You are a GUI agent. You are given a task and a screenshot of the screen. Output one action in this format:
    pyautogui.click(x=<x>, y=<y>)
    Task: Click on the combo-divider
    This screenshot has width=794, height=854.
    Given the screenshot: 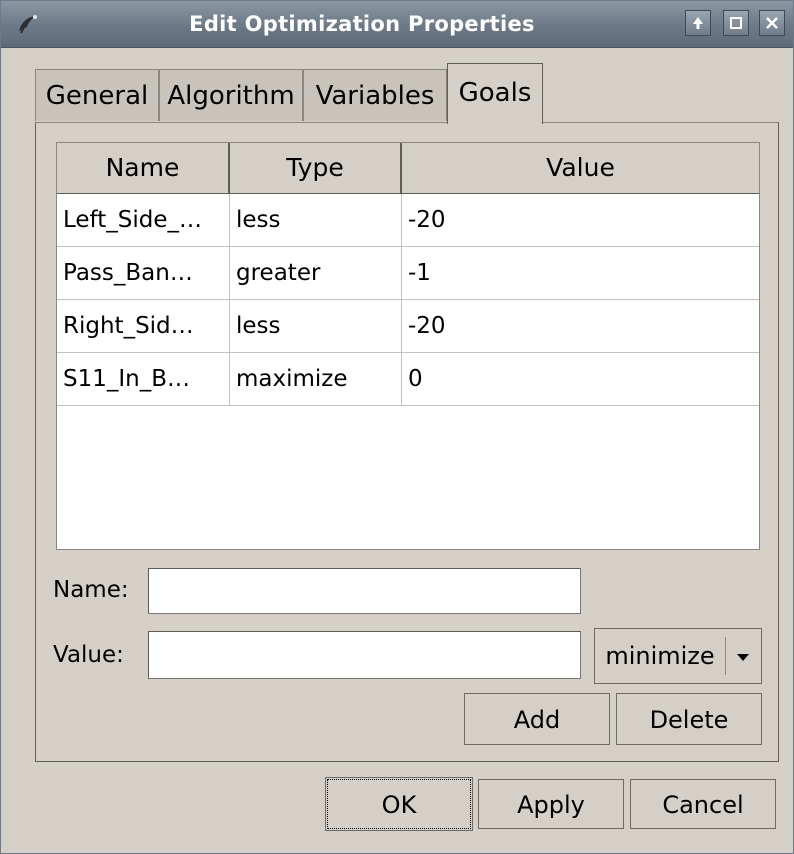 What is the action you would take?
    pyautogui.click(x=725, y=656)
    